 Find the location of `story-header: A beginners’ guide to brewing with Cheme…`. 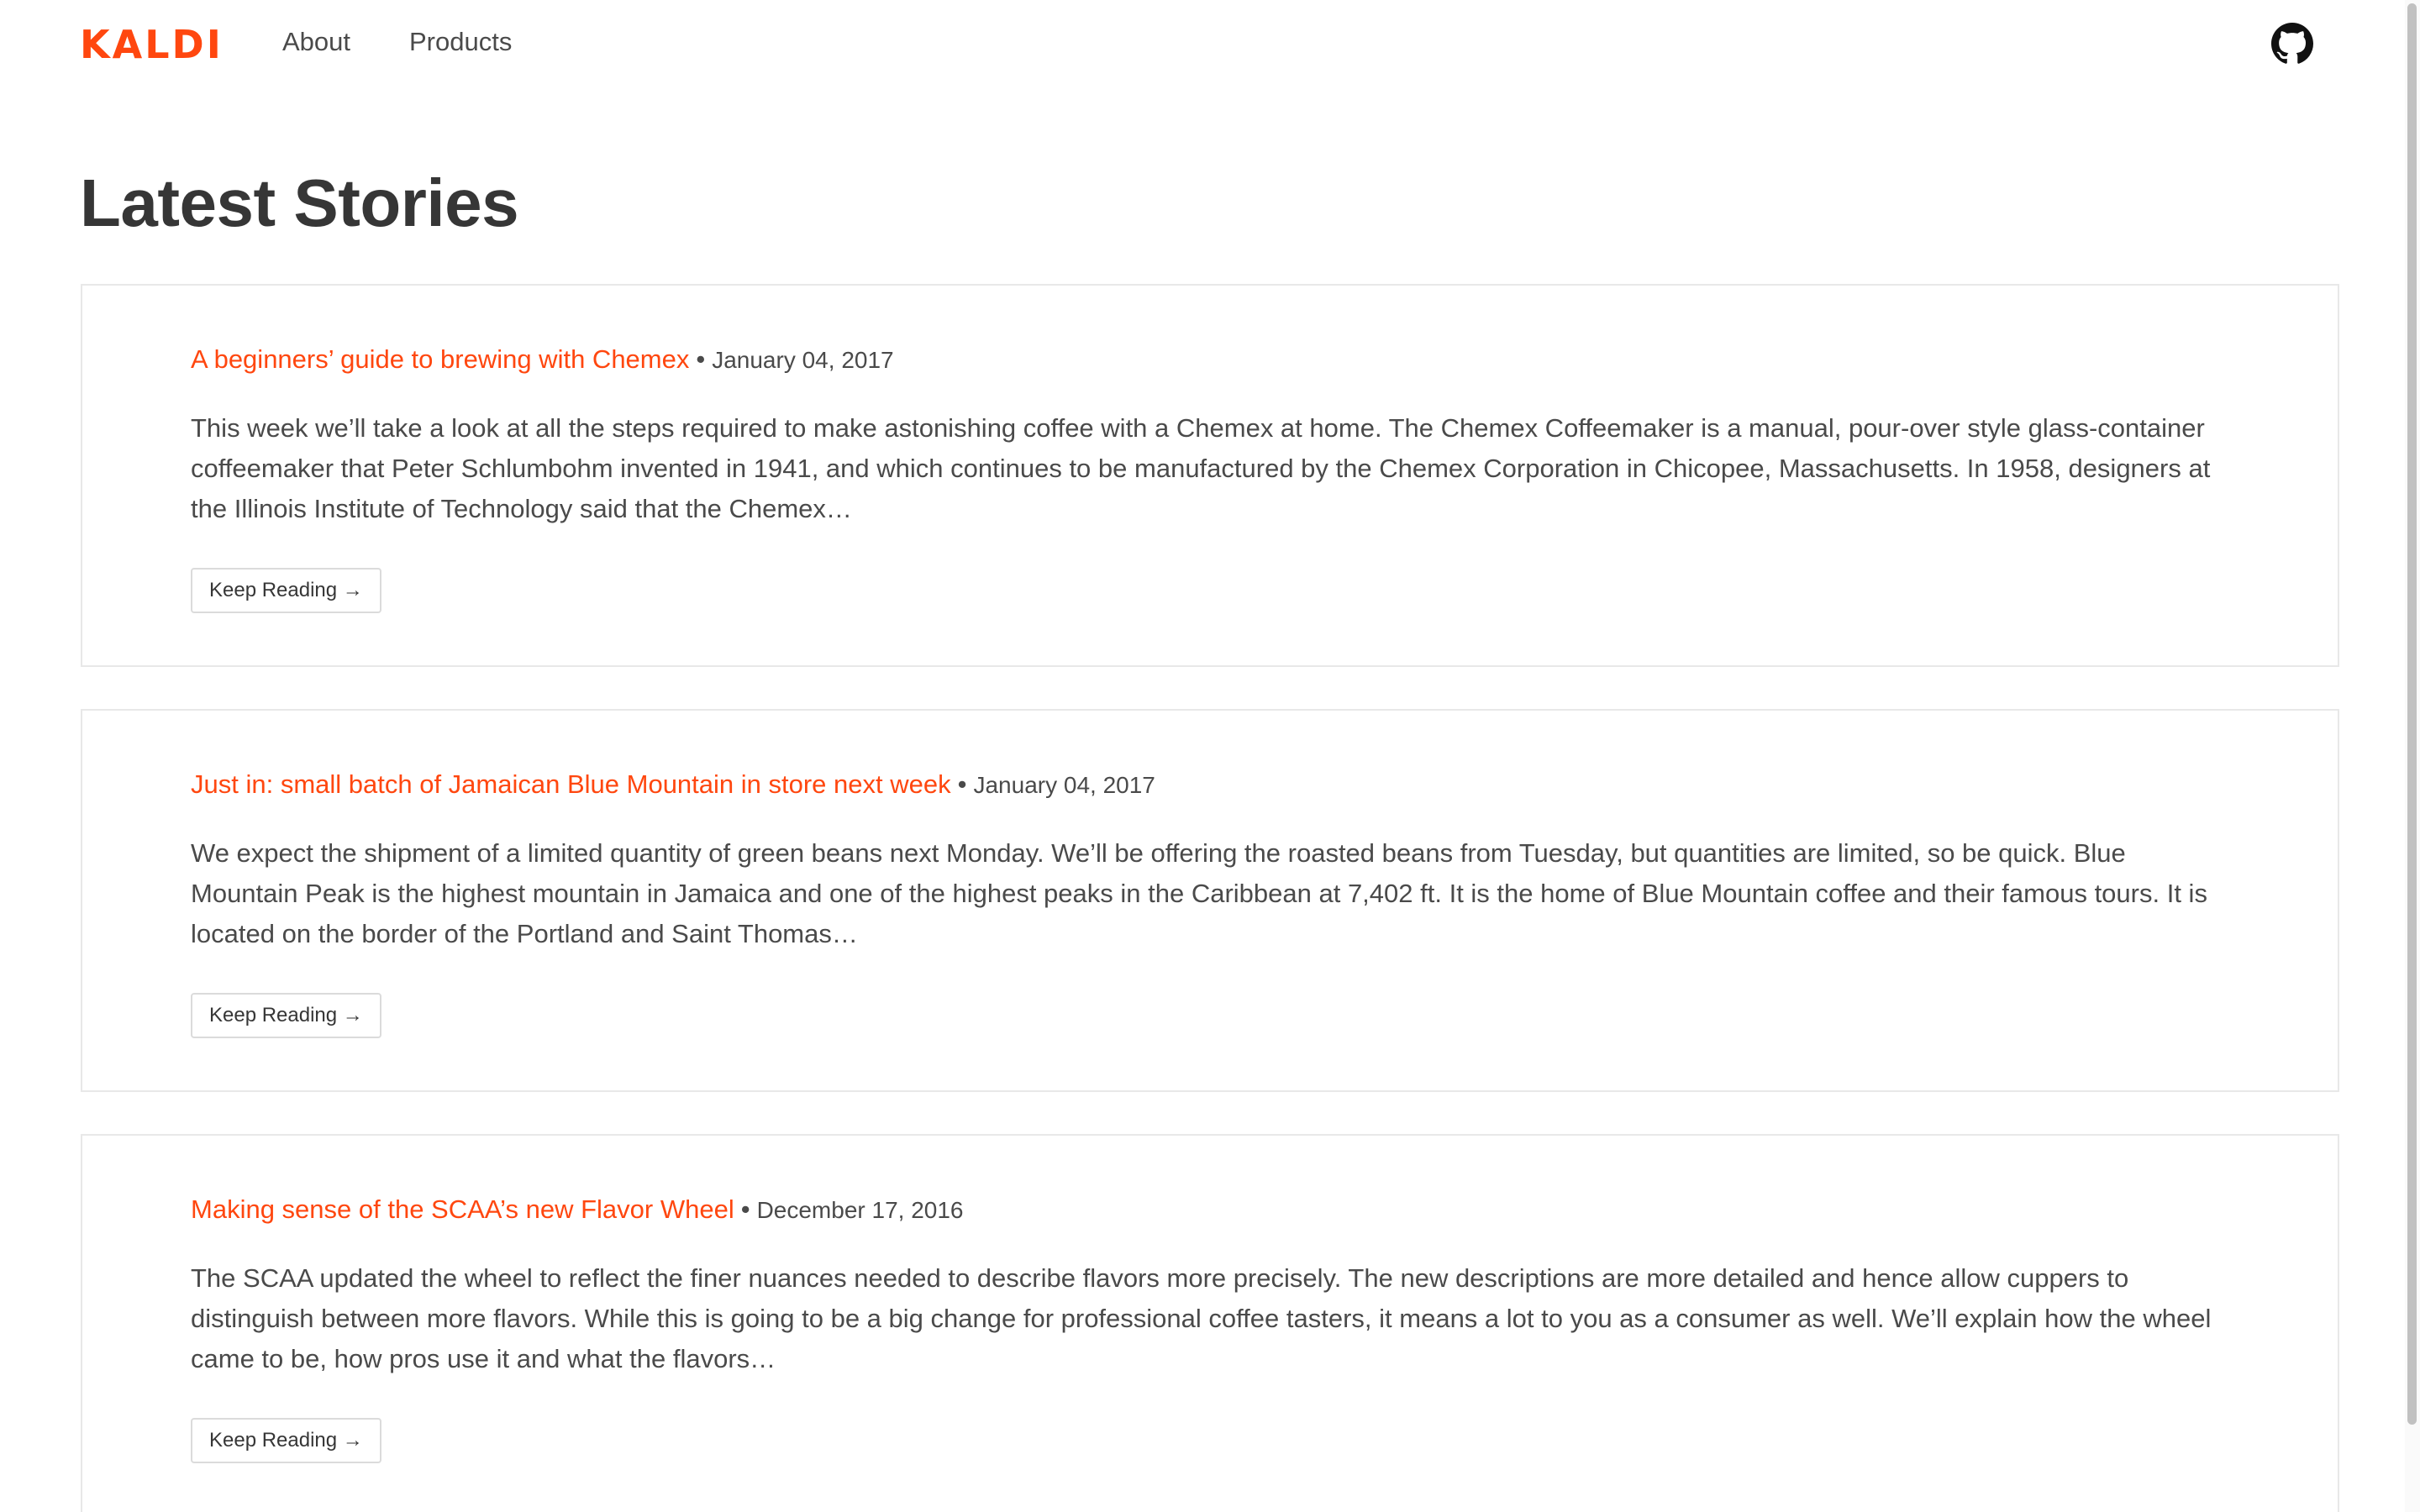

story-header: A beginners’ guide to brewing with Cheme… is located at coordinates (542, 359).